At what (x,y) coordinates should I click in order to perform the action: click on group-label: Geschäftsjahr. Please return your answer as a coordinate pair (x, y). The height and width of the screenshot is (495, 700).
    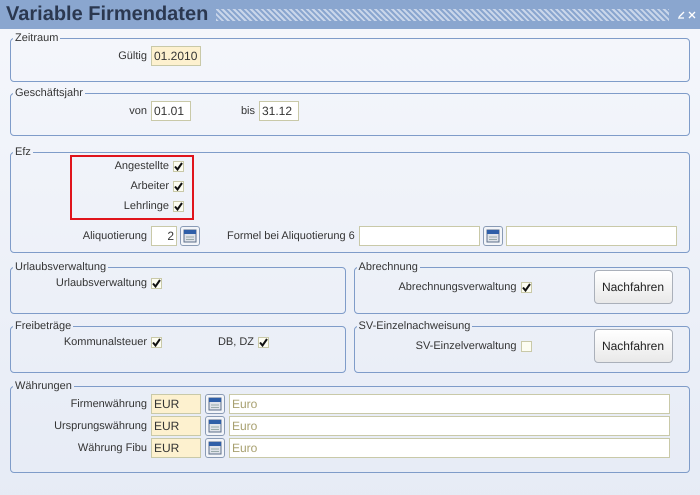
    Looking at the image, I should click on (49, 93).